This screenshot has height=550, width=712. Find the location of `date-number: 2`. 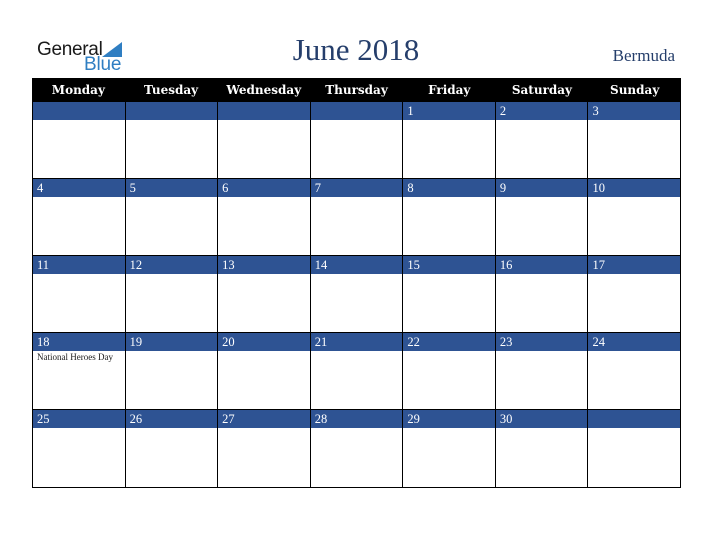

date-number: 2 is located at coordinates (541, 111).